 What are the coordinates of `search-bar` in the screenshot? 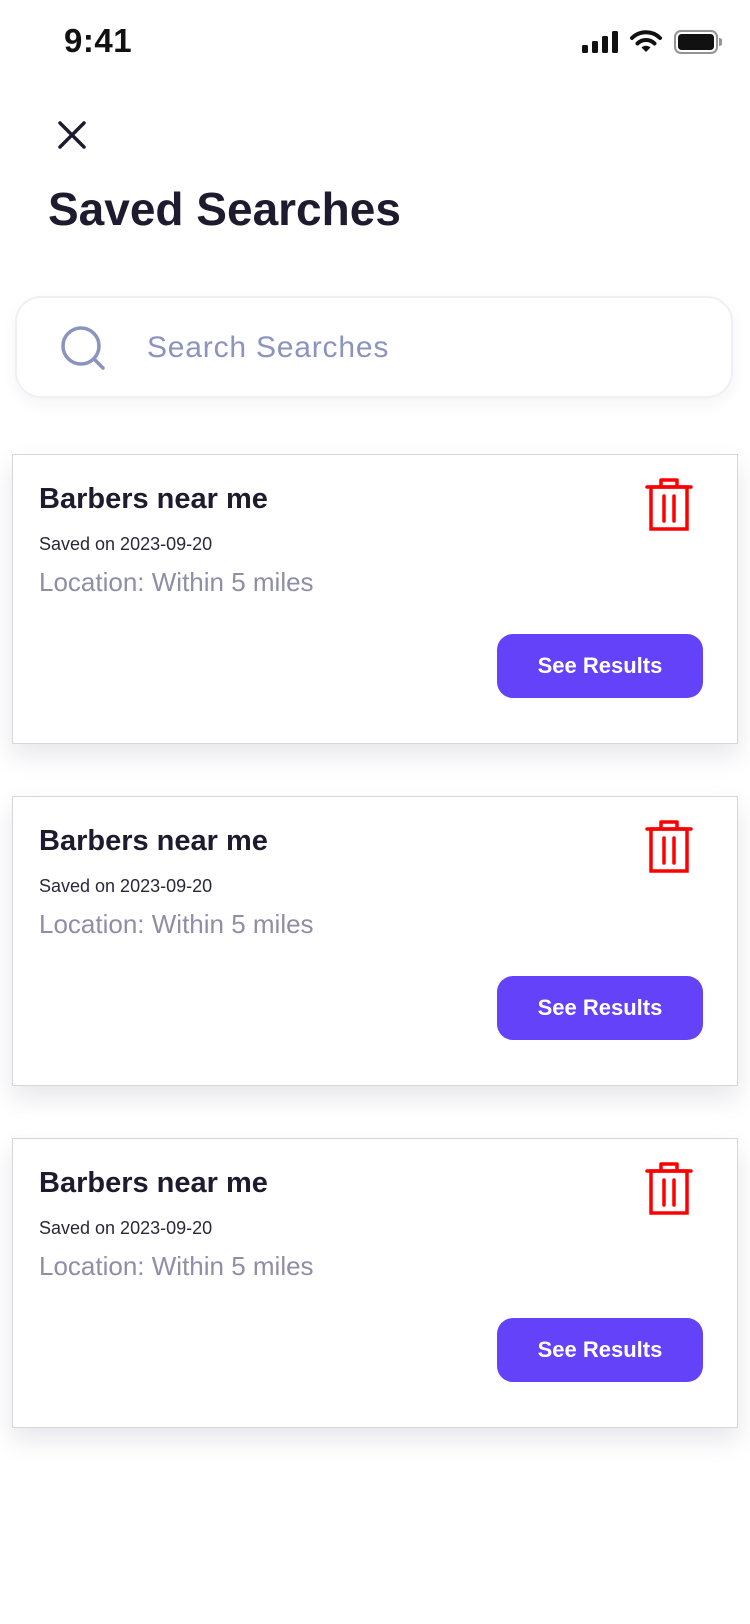 It's located at (374, 347).